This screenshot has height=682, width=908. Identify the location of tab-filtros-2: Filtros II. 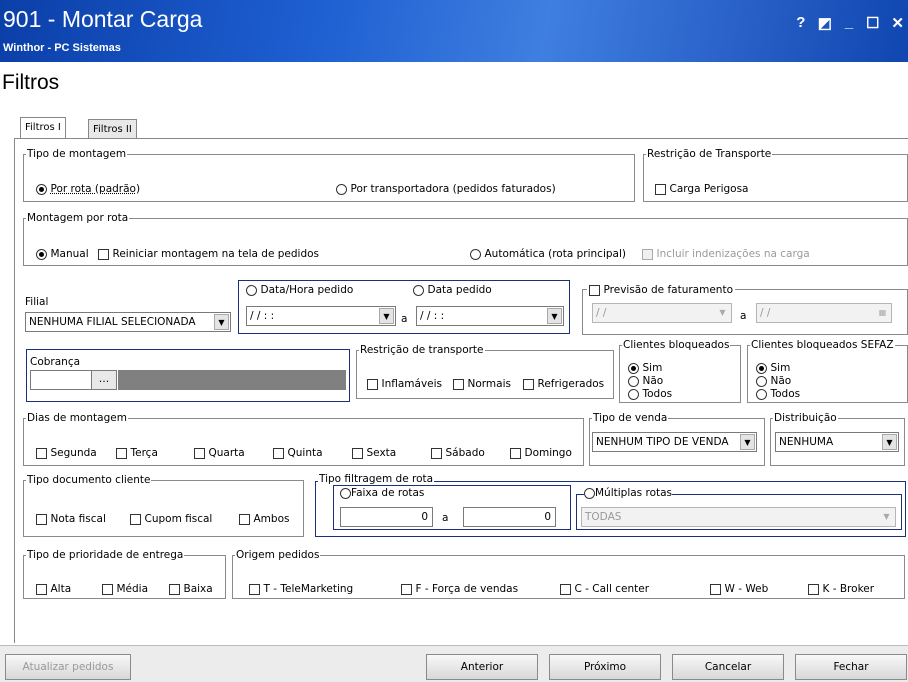
(112, 129).